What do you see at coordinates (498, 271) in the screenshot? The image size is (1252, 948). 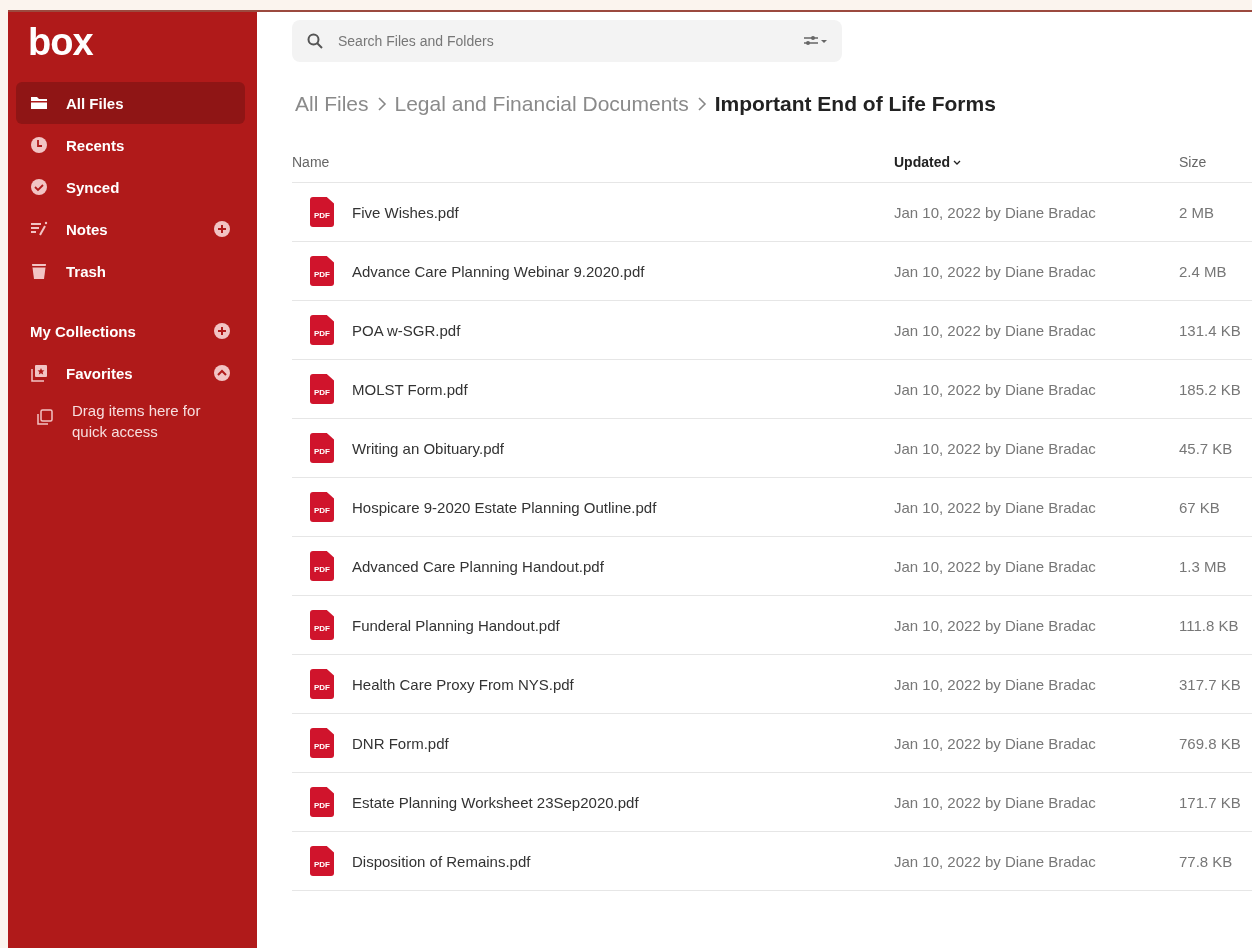 I see `file-name: Advance Care Planning Webinar 9.2020.pdf` at bounding box center [498, 271].